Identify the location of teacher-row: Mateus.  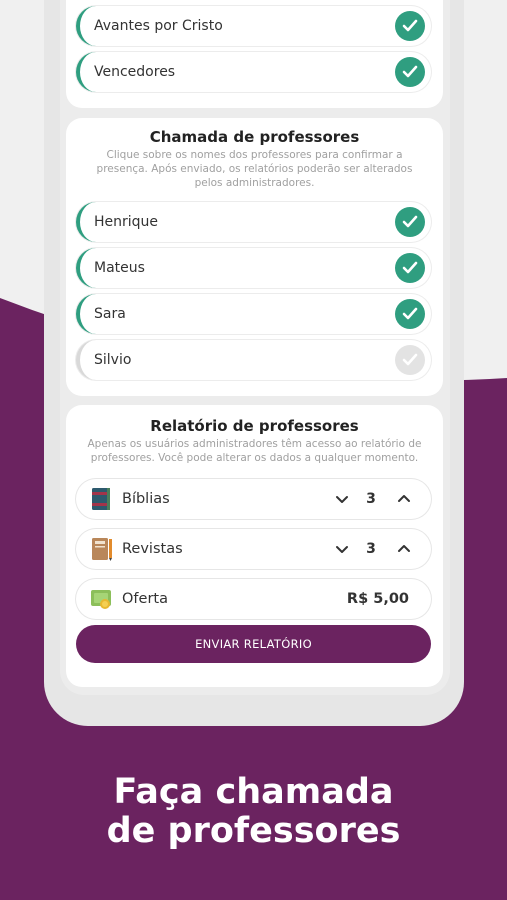
(253, 268).